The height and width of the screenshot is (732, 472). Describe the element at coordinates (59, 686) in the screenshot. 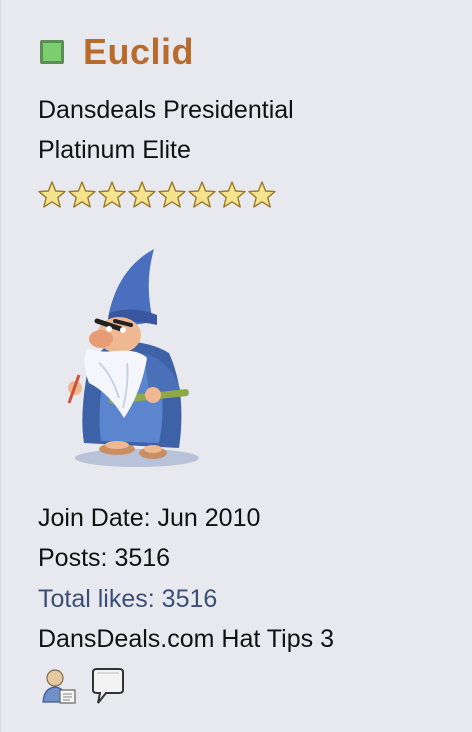

I see `user-profile-icon` at that location.